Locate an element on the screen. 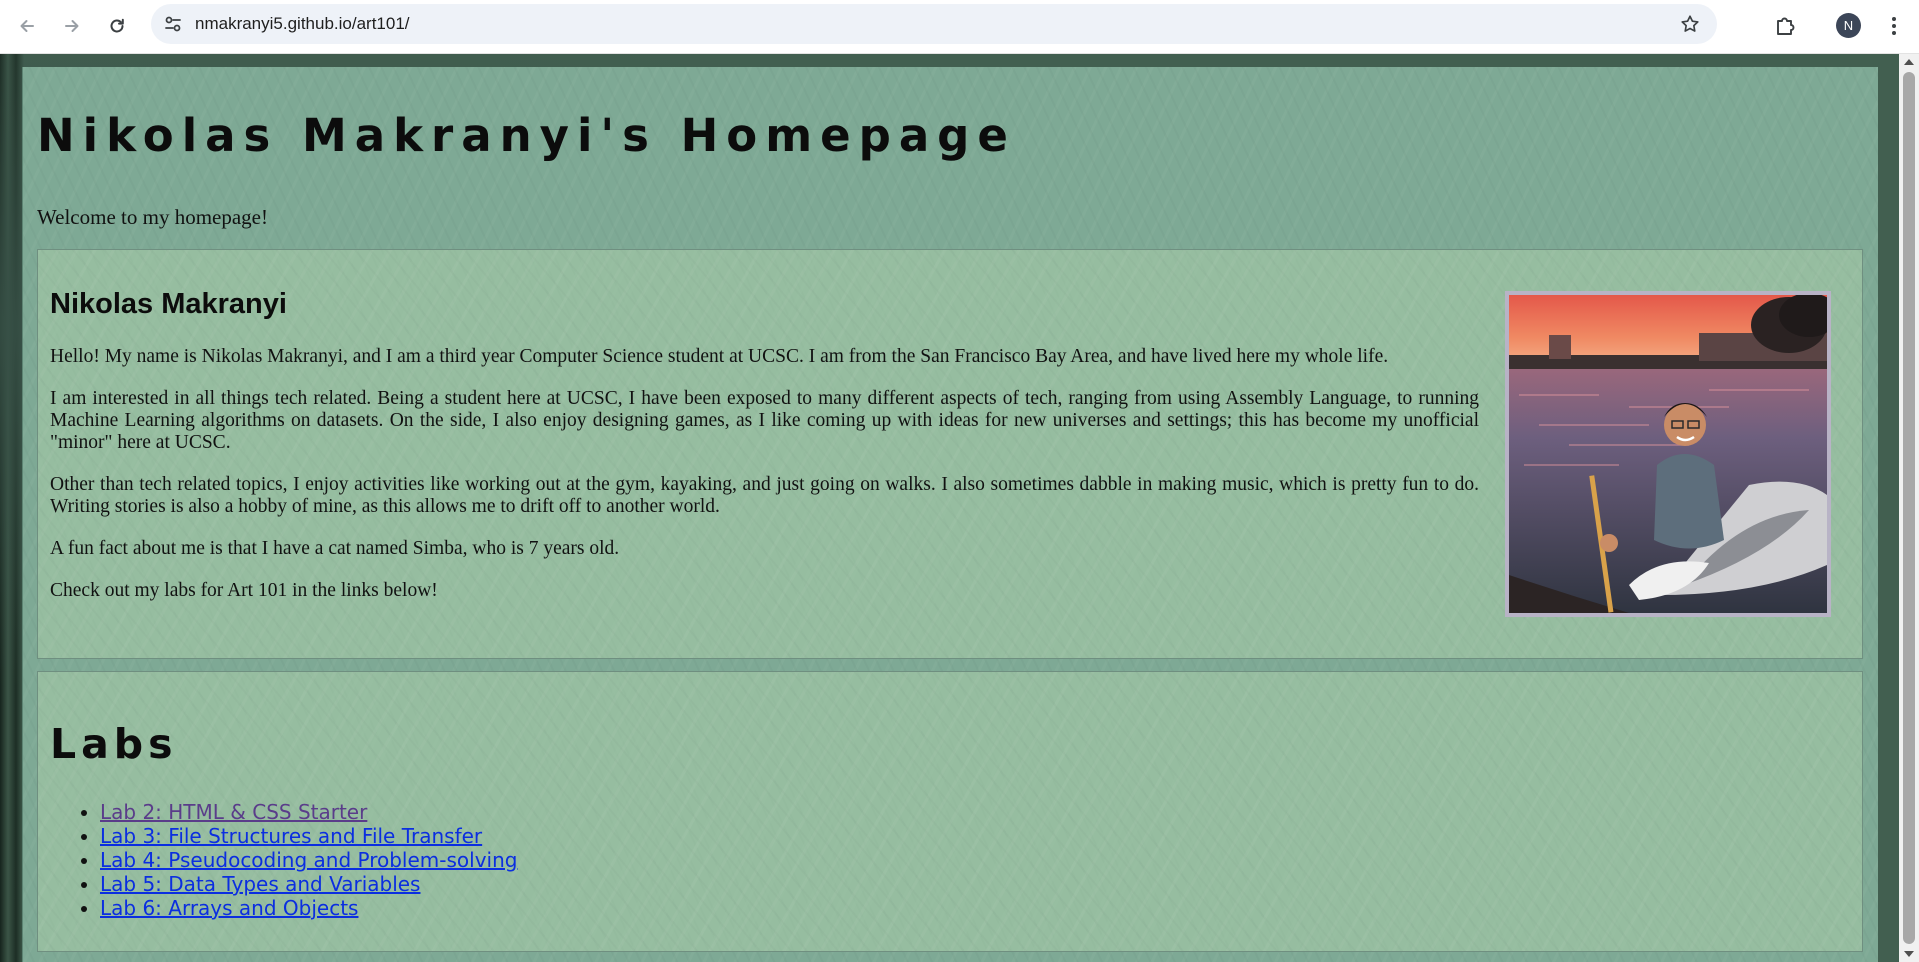  extensions-button is located at coordinates (1785, 26).